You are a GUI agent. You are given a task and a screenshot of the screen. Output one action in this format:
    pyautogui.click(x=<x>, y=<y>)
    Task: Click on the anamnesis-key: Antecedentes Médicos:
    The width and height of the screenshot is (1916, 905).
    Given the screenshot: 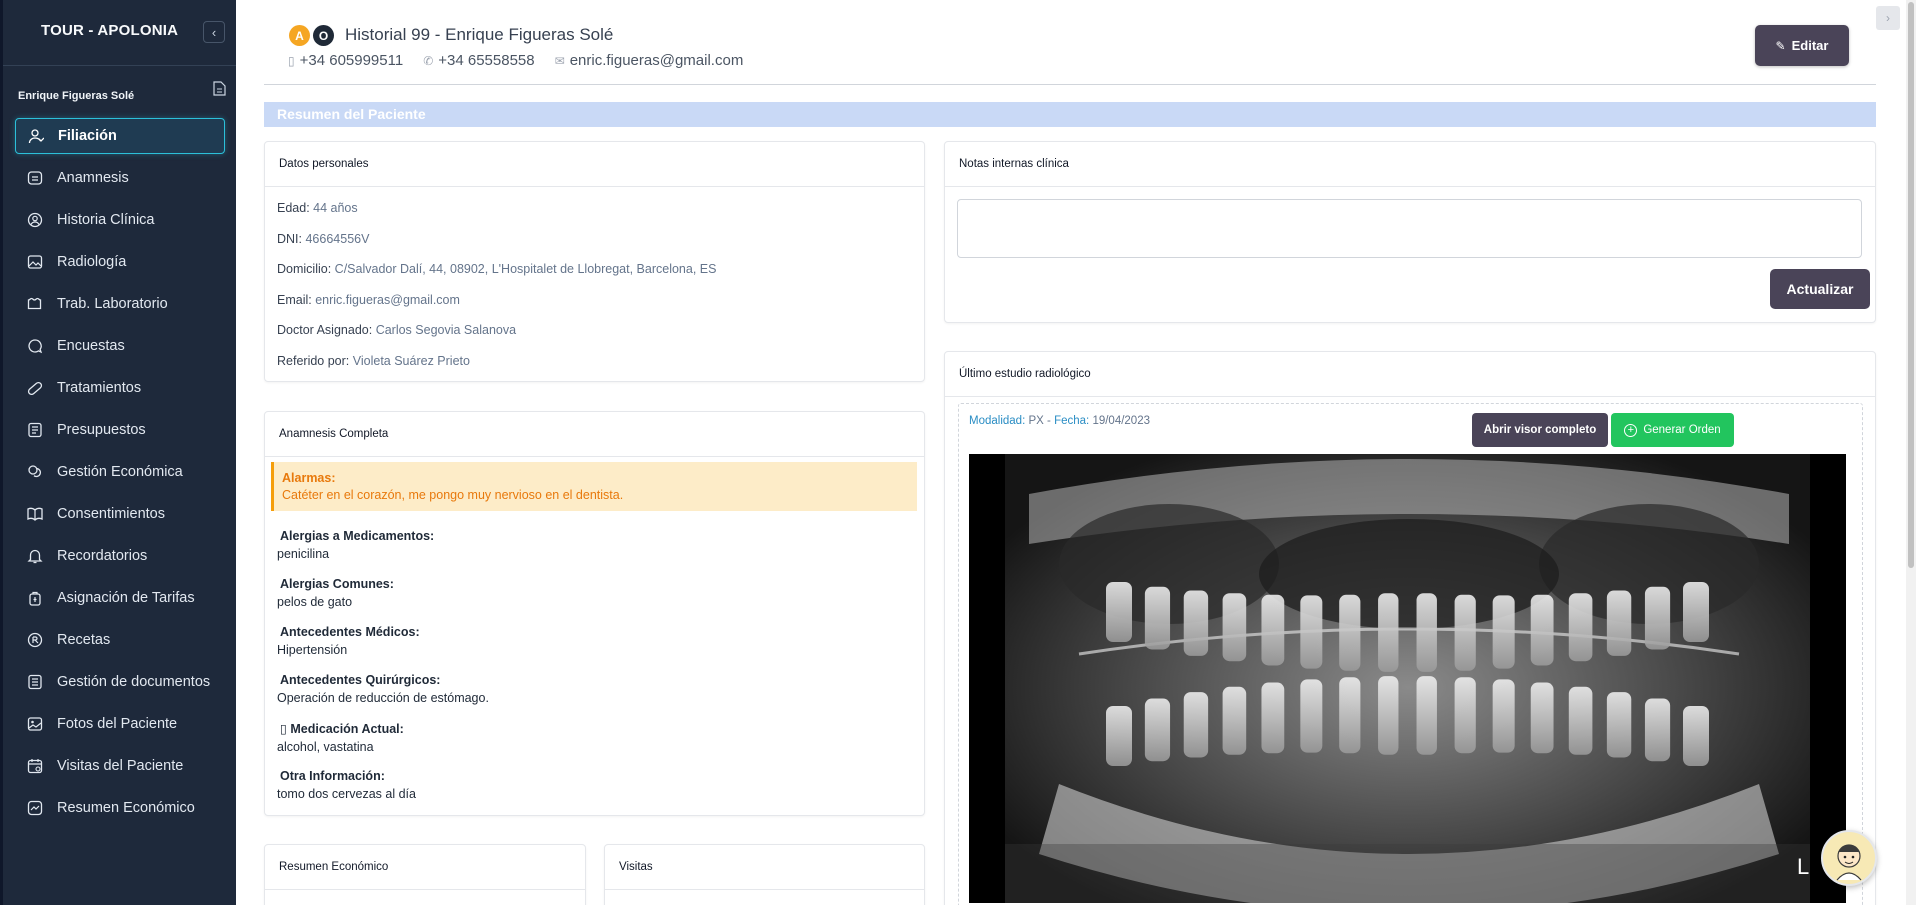 What is the action you would take?
    pyautogui.click(x=350, y=632)
    